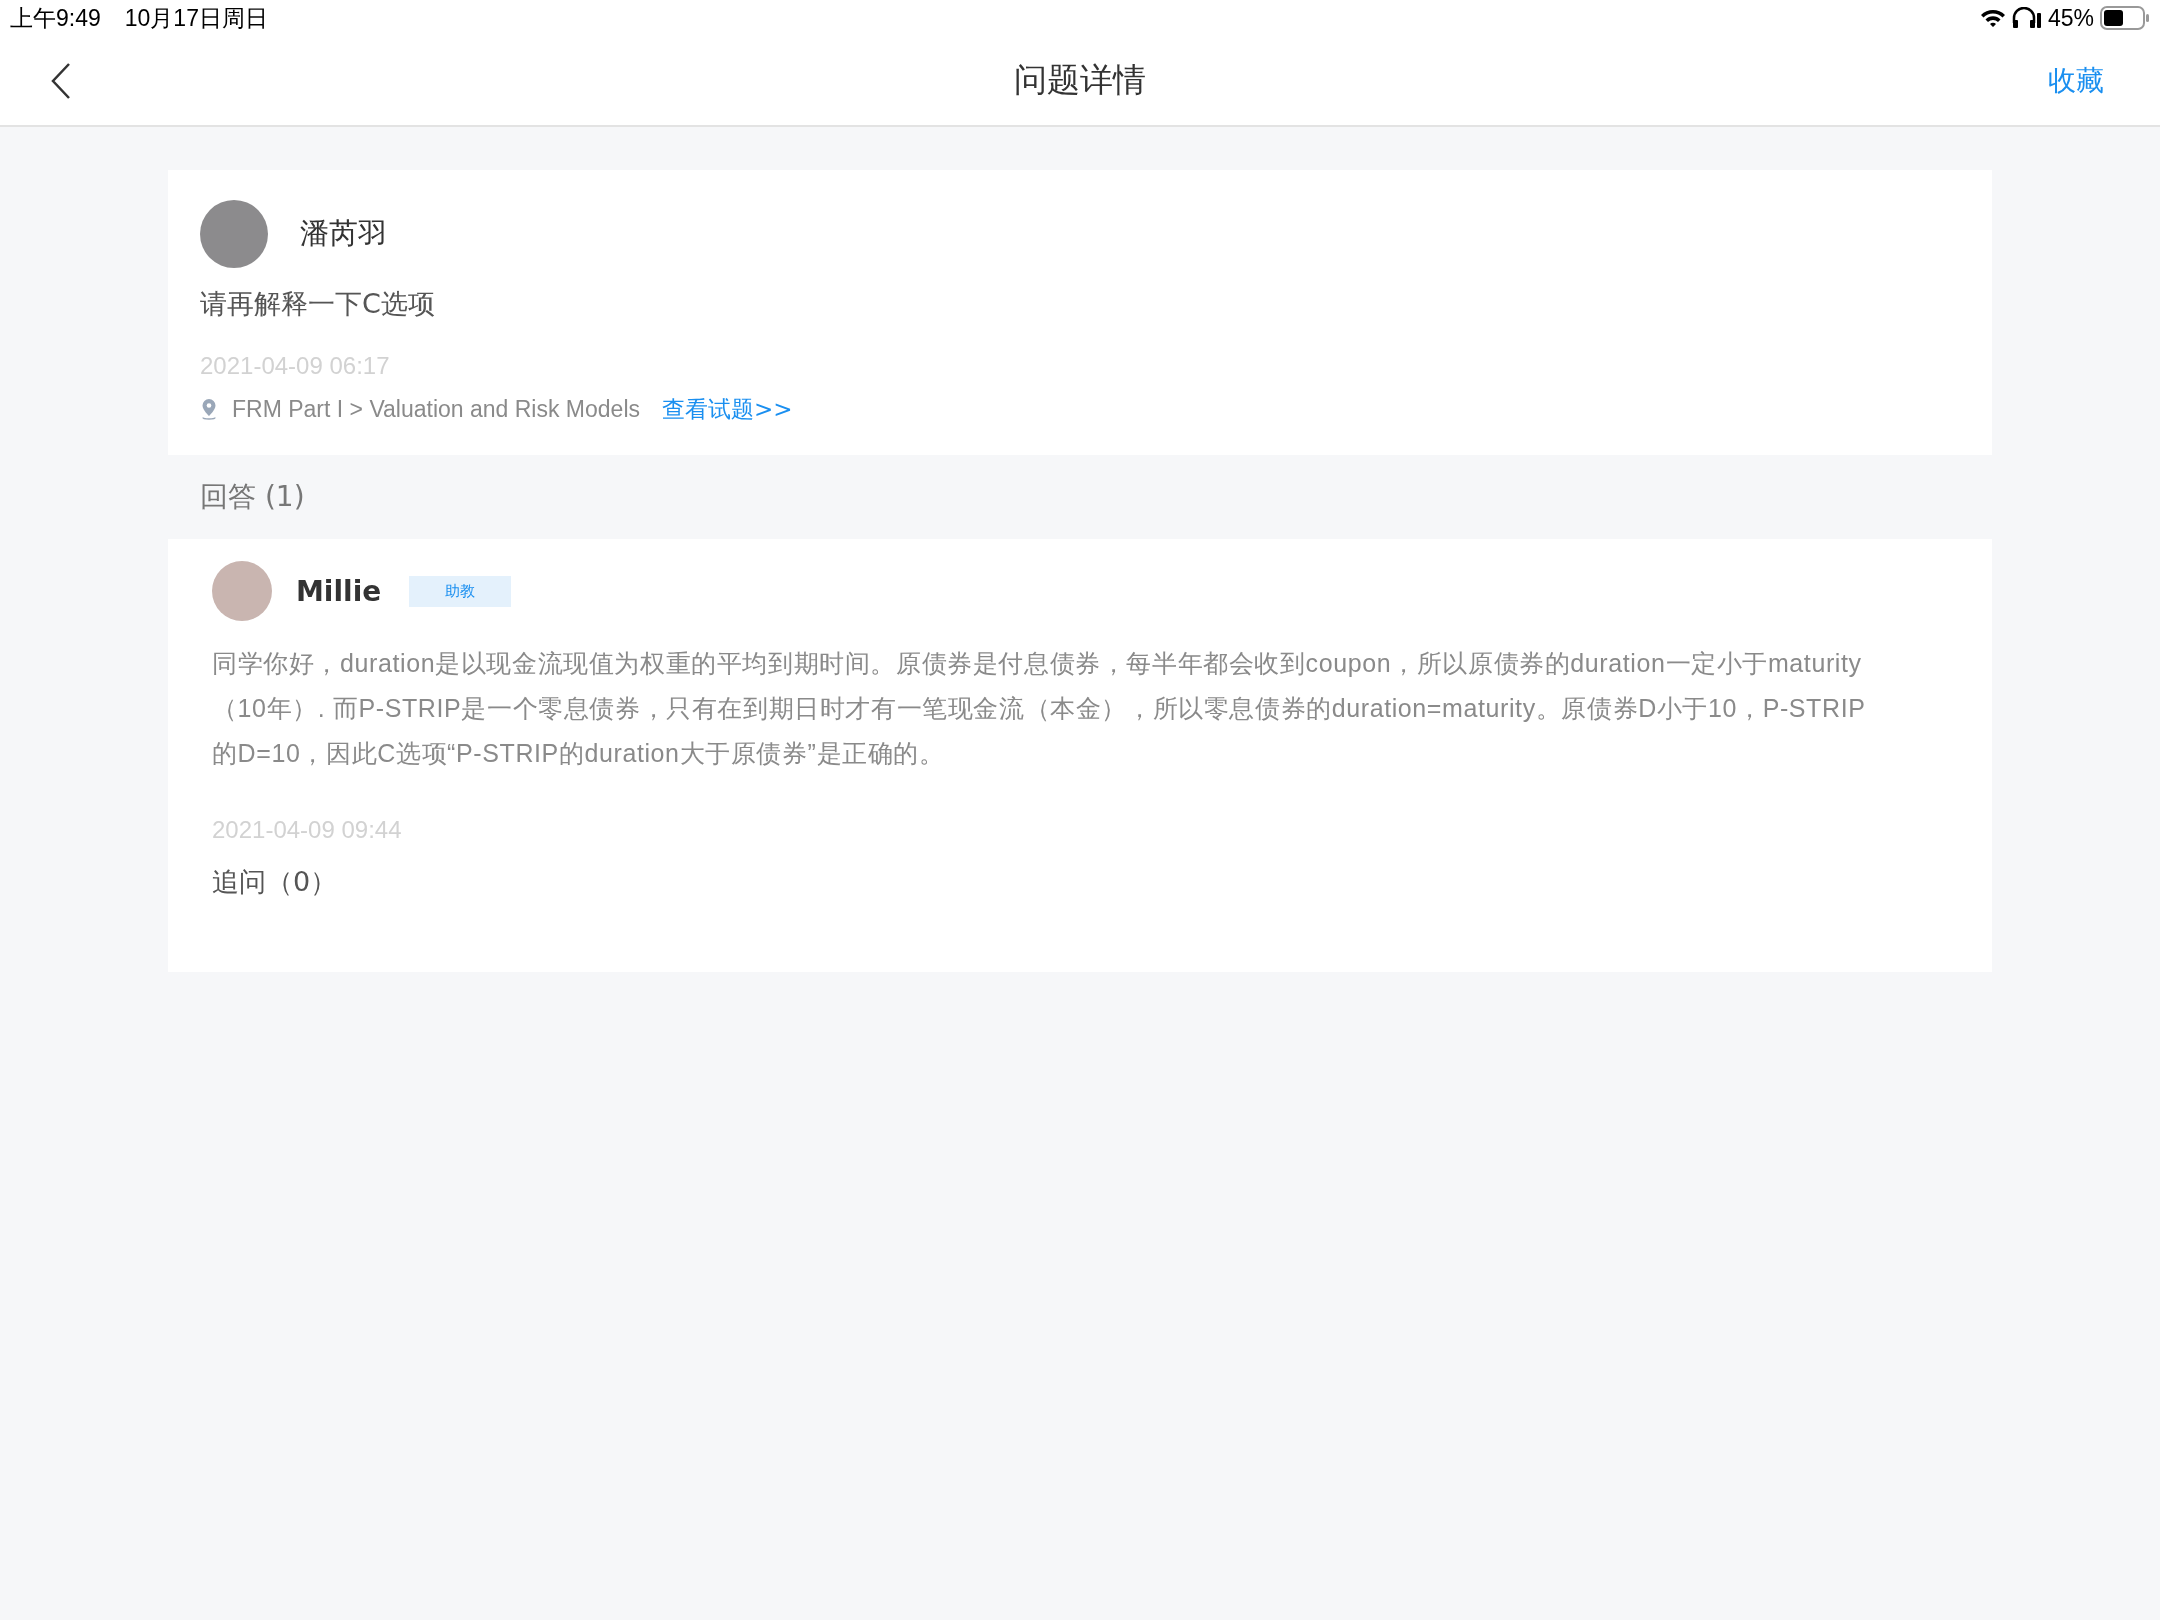 The width and height of the screenshot is (2160, 1620). Describe the element at coordinates (252, 497) in the screenshot. I see `answers-count: 回答 (1)` at that location.